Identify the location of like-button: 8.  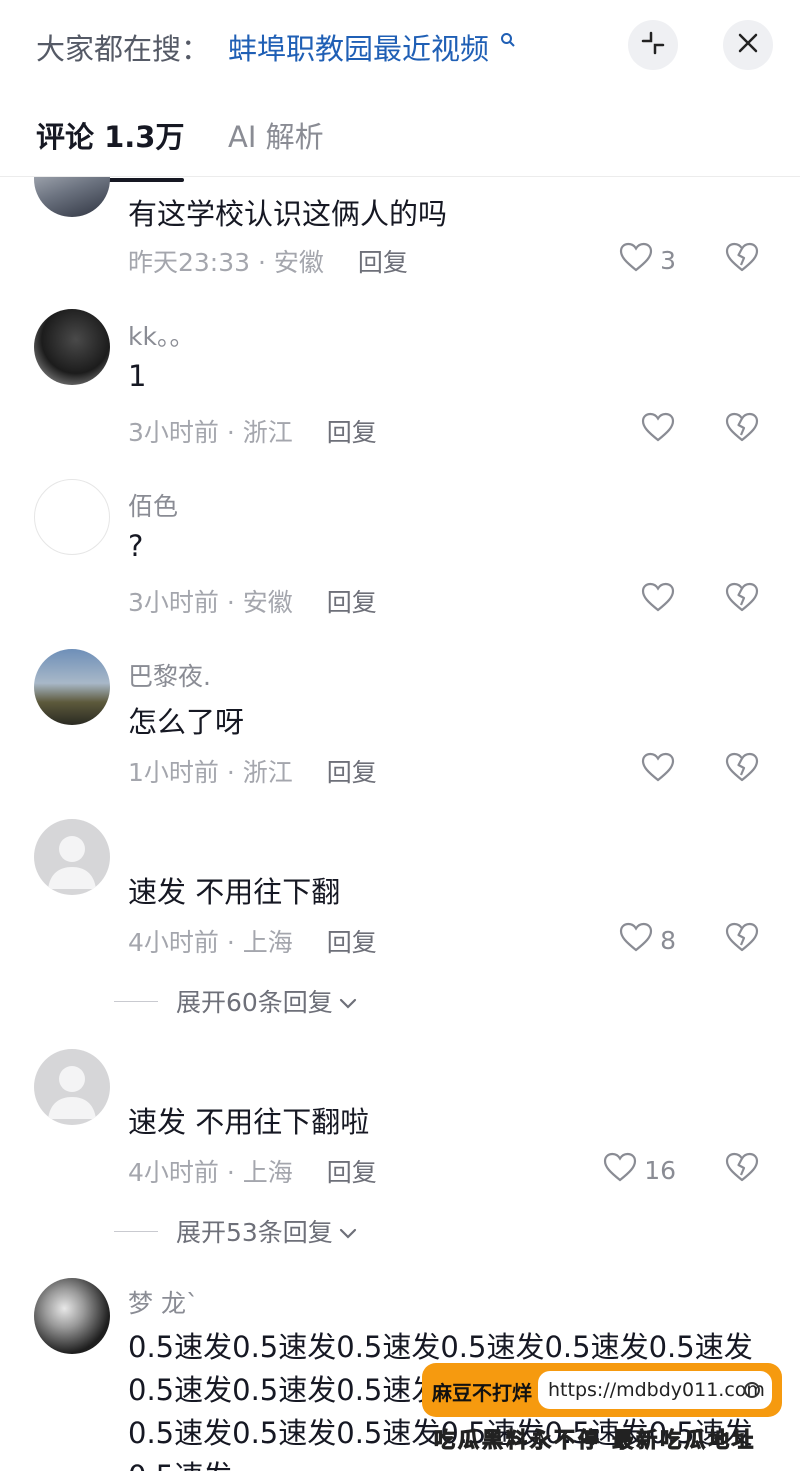
(647, 940).